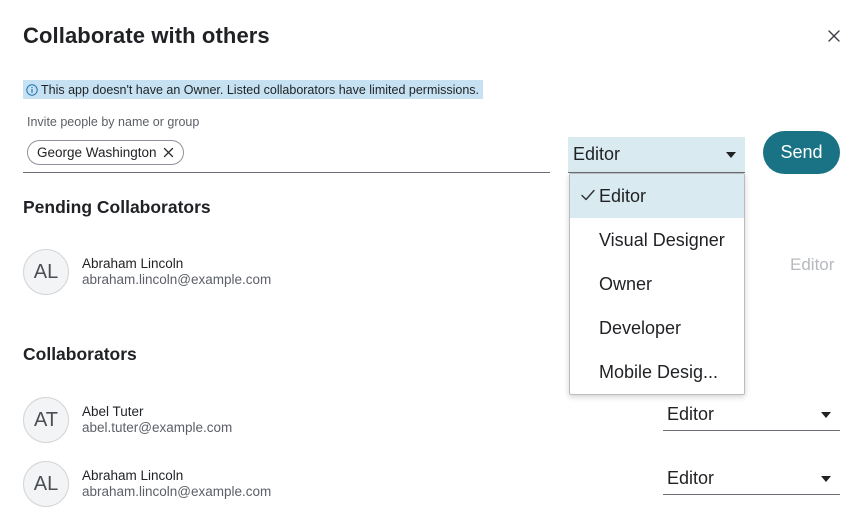 The height and width of the screenshot is (530, 842). Describe the element at coordinates (588, 195) in the screenshot. I see `check-icon` at that location.